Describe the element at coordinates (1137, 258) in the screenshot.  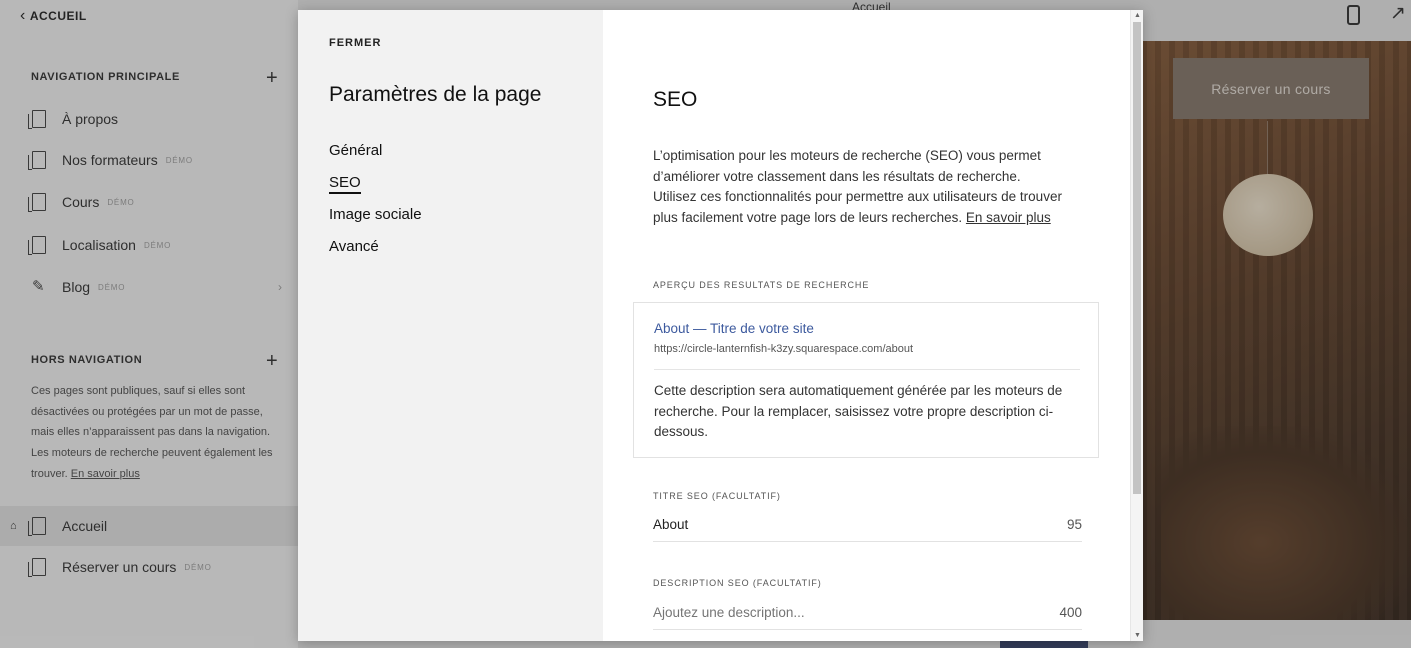
I see `scroll-thumb` at that location.